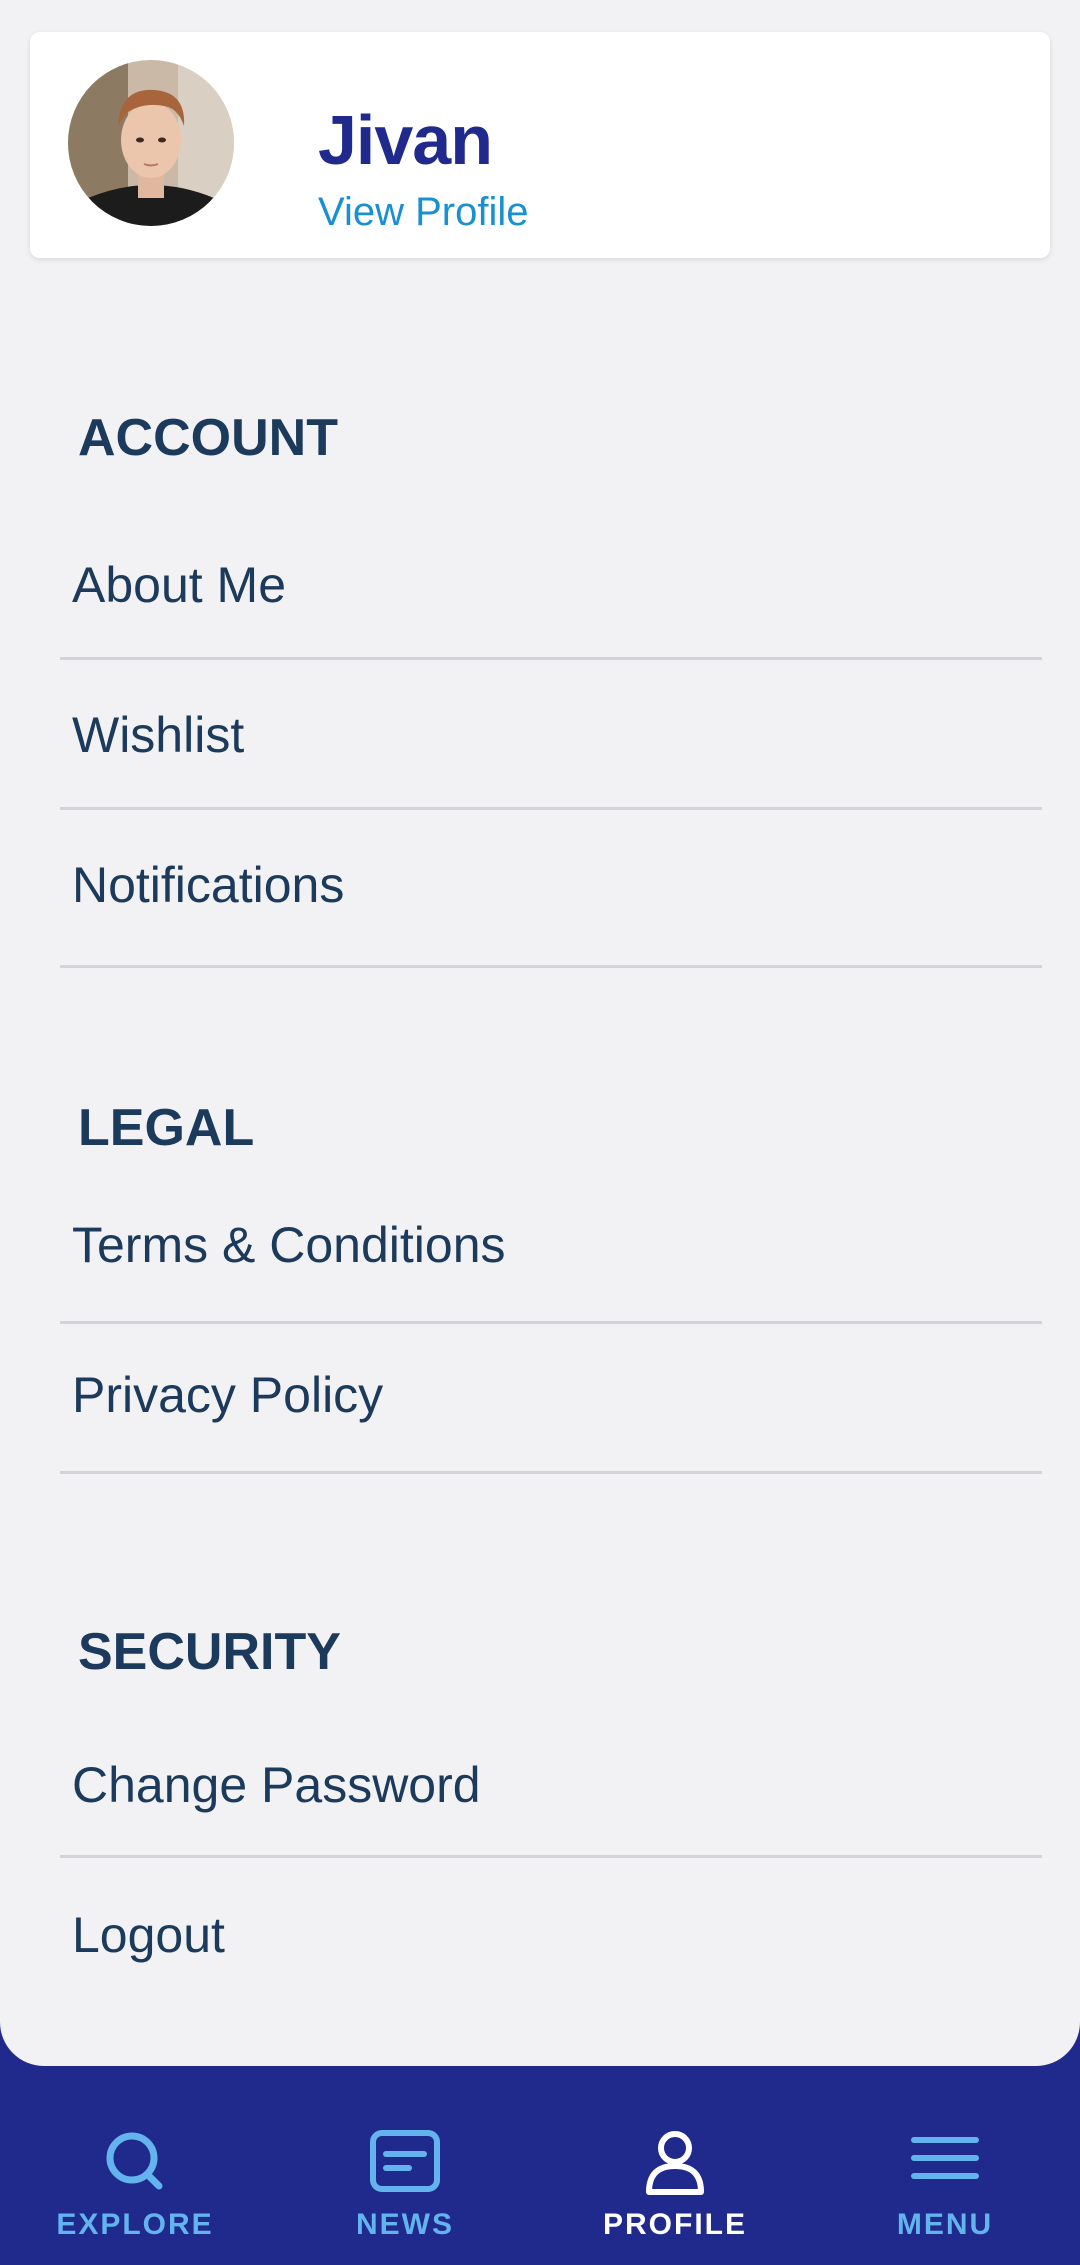 Image resolution: width=1080 pixels, height=2265 pixels. What do you see at coordinates (405, 140) in the screenshot?
I see `profile-name: Jivan` at bounding box center [405, 140].